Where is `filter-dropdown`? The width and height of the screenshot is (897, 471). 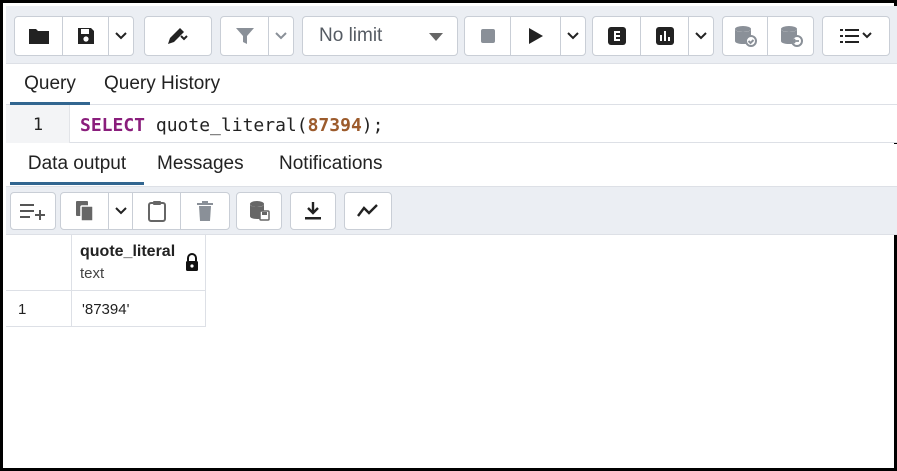 filter-dropdown is located at coordinates (281, 36).